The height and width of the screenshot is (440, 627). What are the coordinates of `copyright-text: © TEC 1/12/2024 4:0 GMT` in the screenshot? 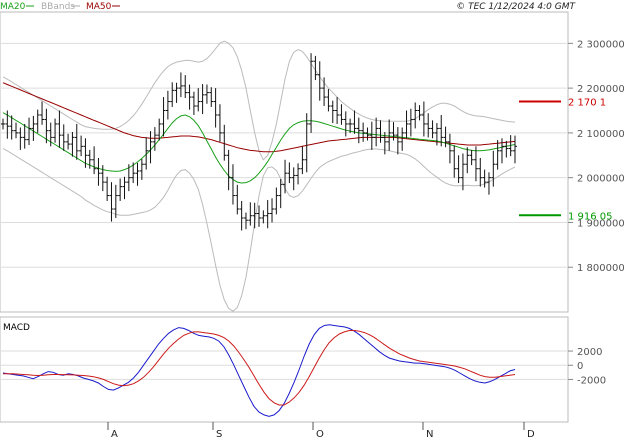 It's located at (516, 7).